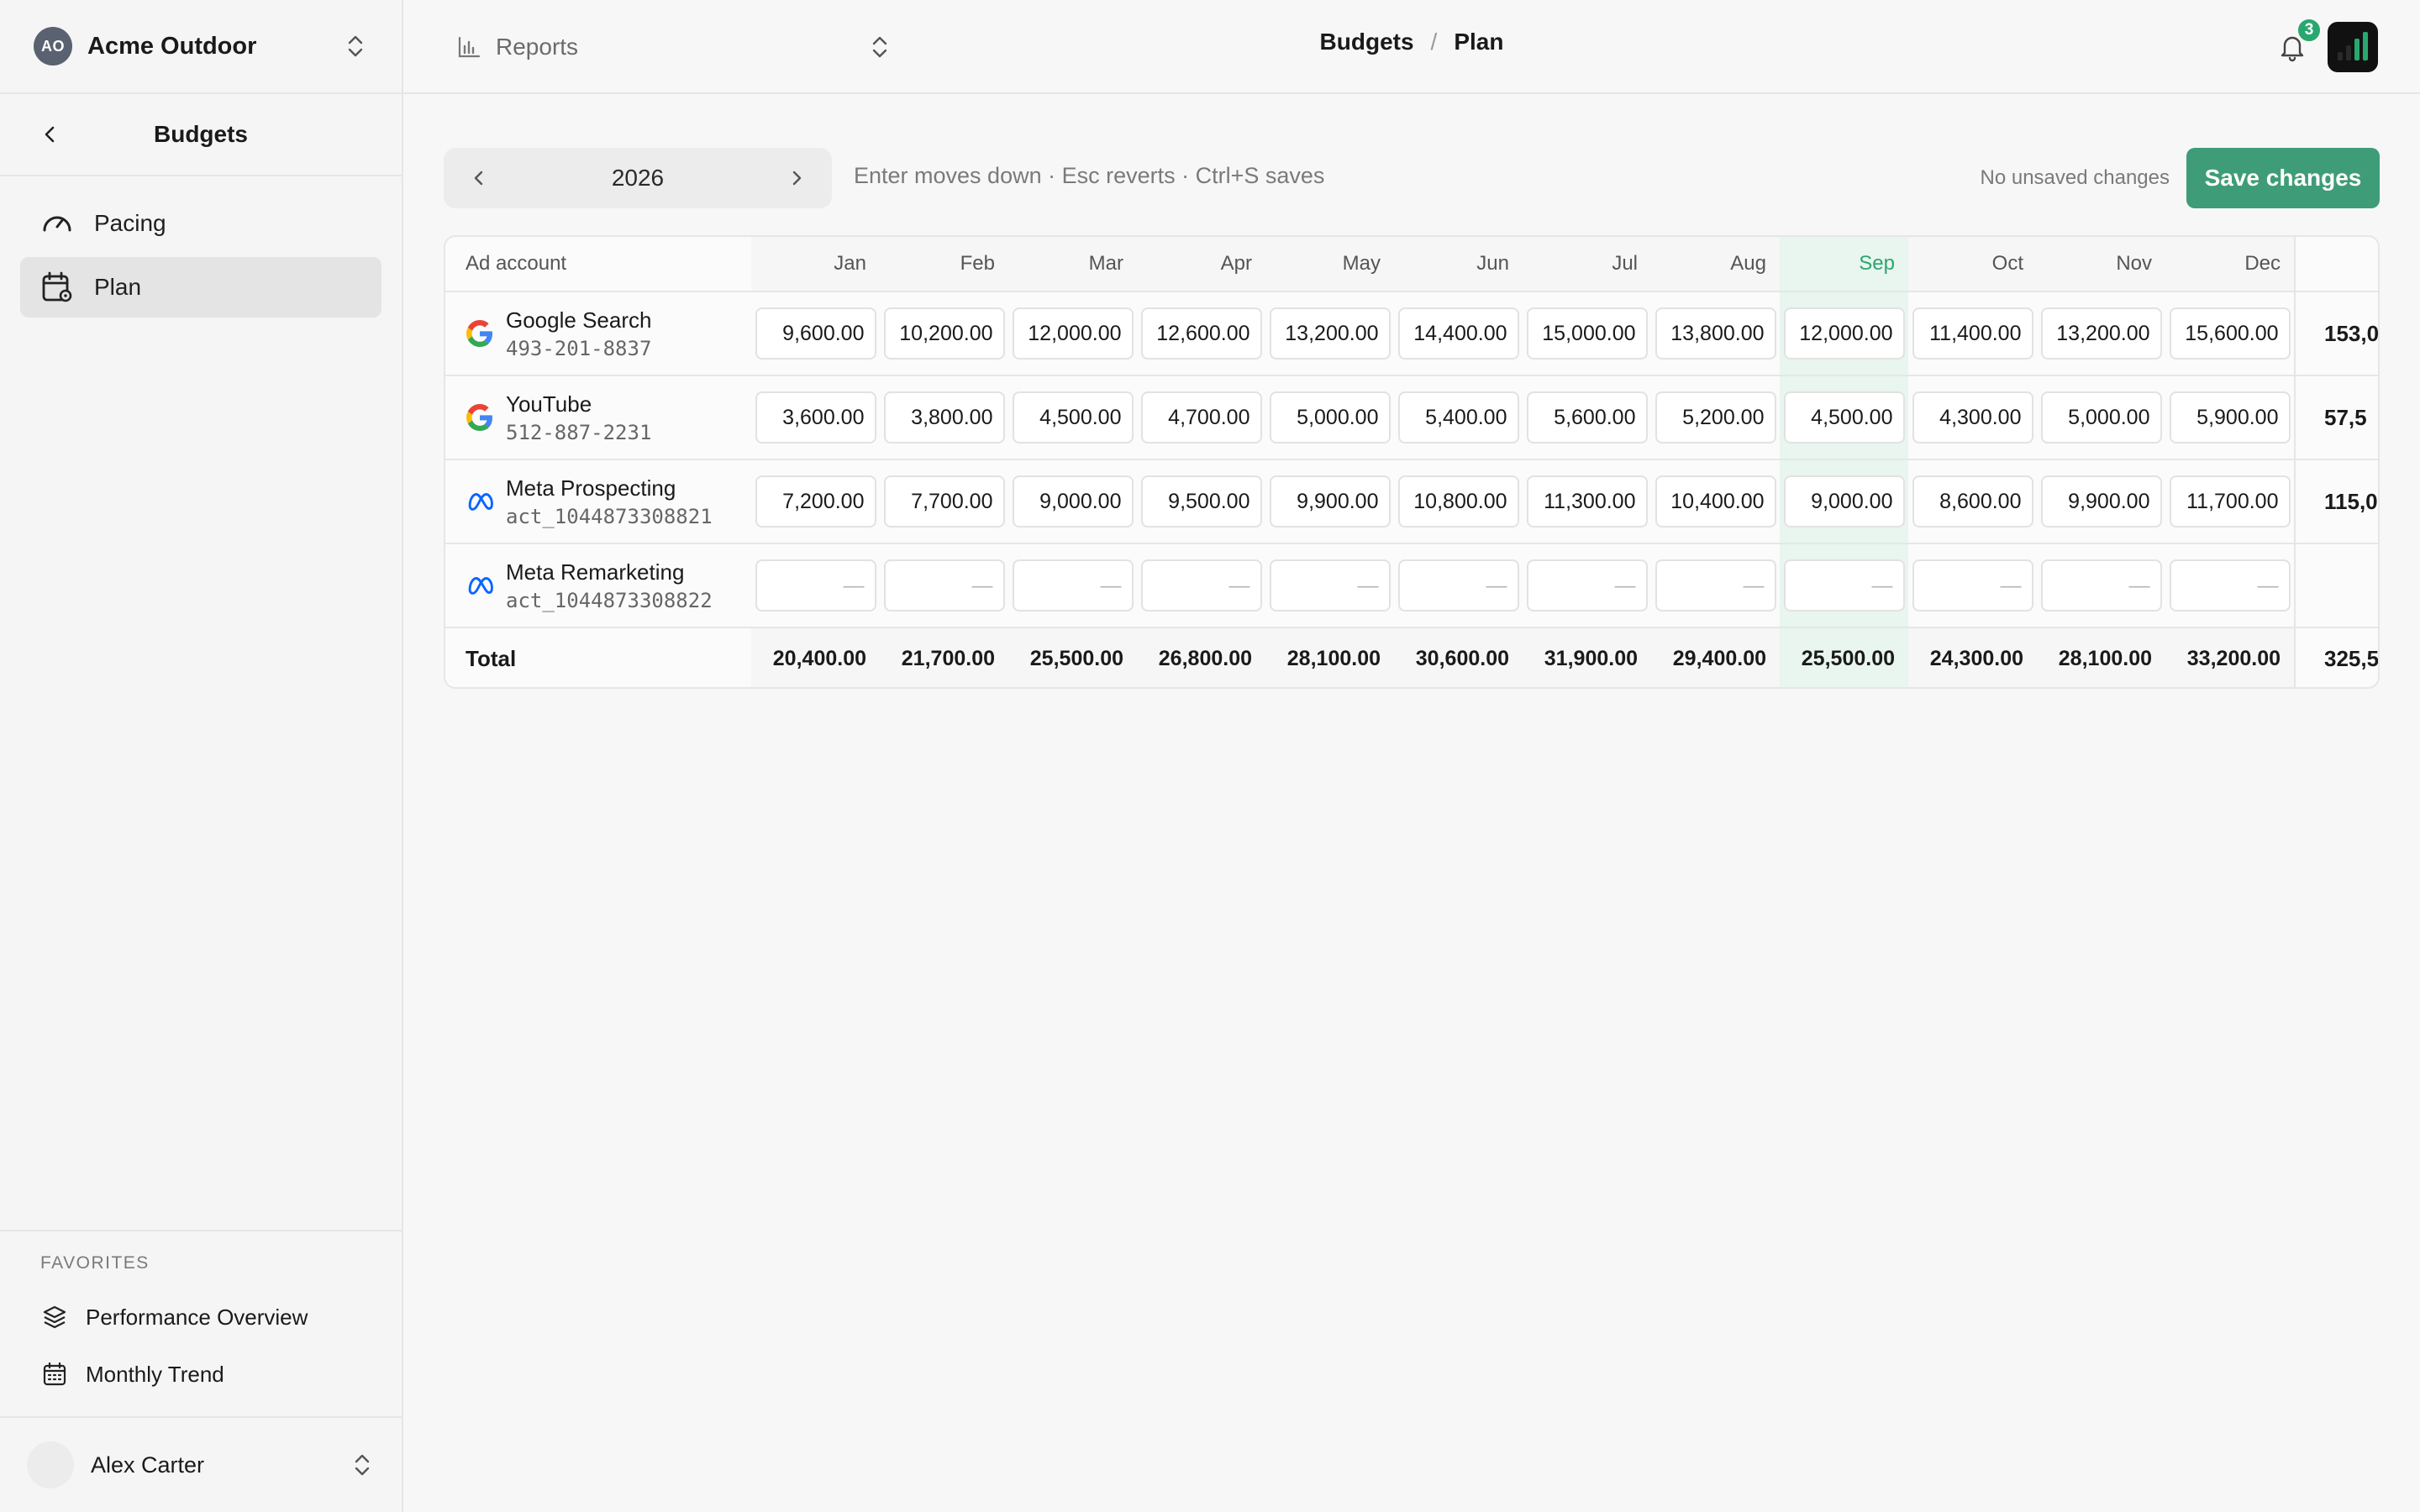 The image size is (2420, 1512). What do you see at coordinates (1073, 264) in the screenshot?
I see `column-header-mar: Mar` at bounding box center [1073, 264].